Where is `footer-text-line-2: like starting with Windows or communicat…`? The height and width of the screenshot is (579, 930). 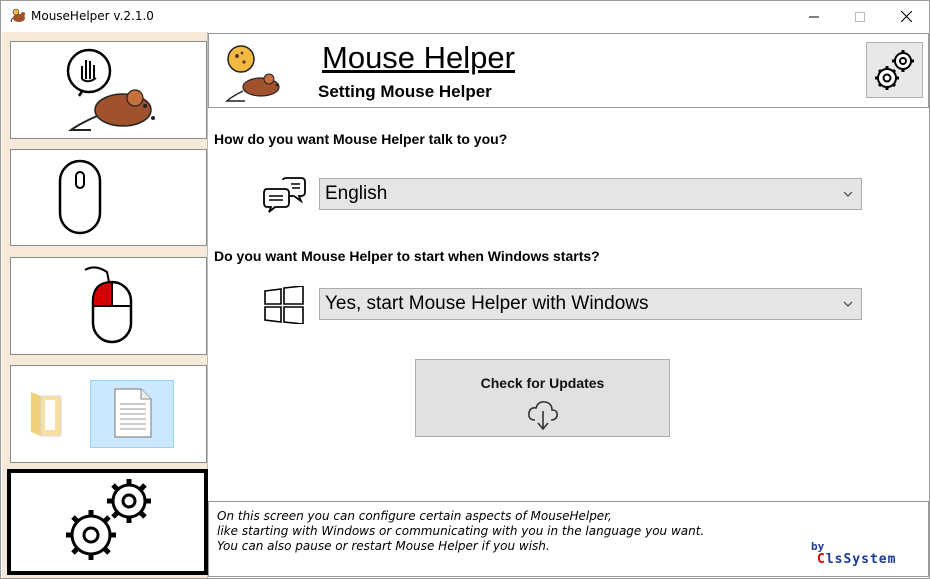
footer-text-line-2: like starting with Windows or communicat… is located at coordinates (461, 531).